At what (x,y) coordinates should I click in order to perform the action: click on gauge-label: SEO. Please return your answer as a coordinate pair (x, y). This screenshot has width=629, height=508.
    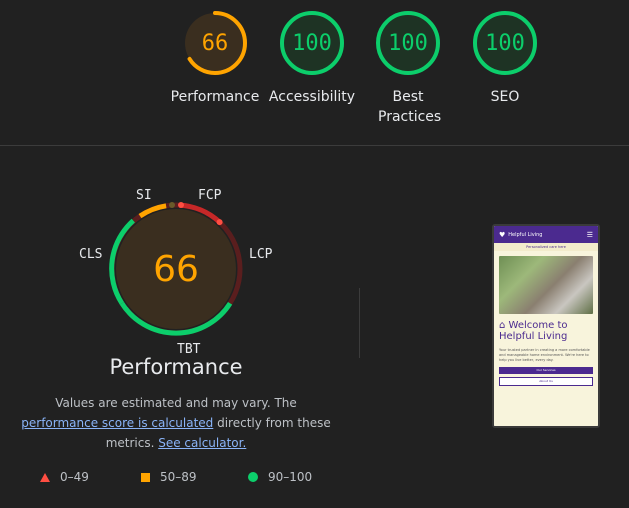
    Looking at the image, I should click on (505, 97).